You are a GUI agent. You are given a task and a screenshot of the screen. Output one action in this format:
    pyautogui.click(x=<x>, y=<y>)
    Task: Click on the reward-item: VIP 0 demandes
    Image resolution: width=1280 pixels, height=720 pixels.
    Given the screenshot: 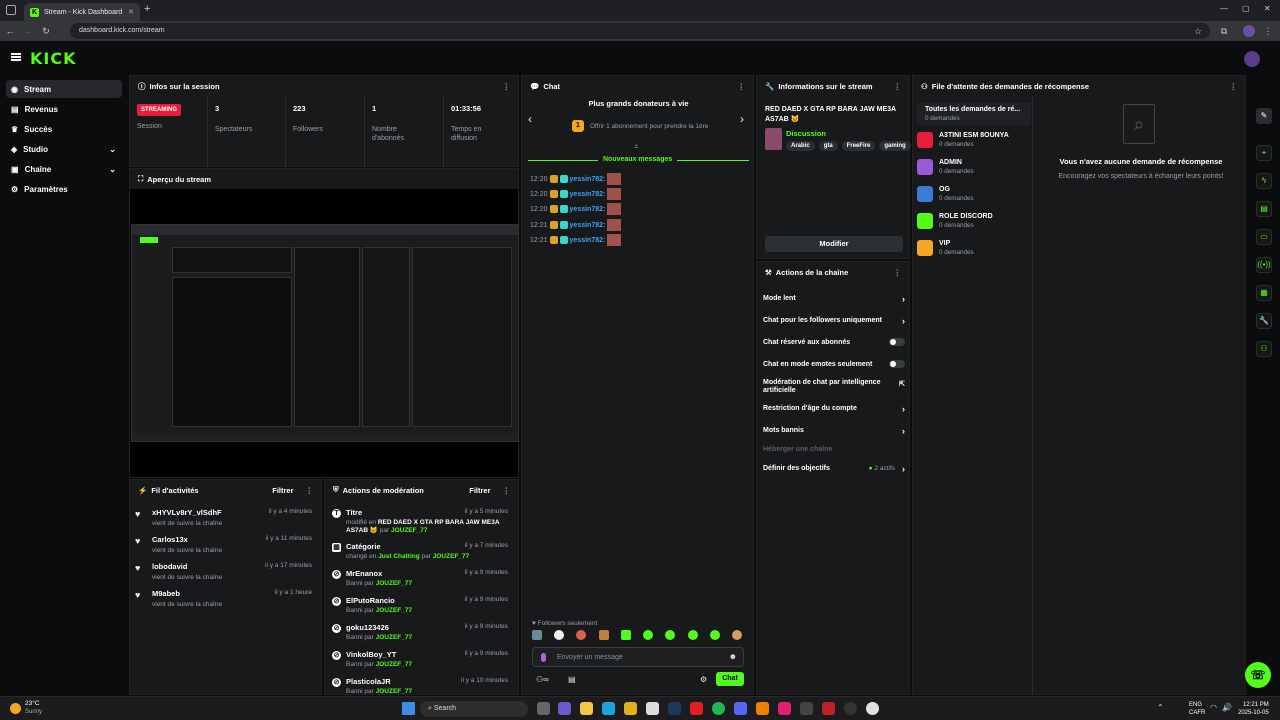 What is the action you would take?
    pyautogui.click(x=972, y=248)
    